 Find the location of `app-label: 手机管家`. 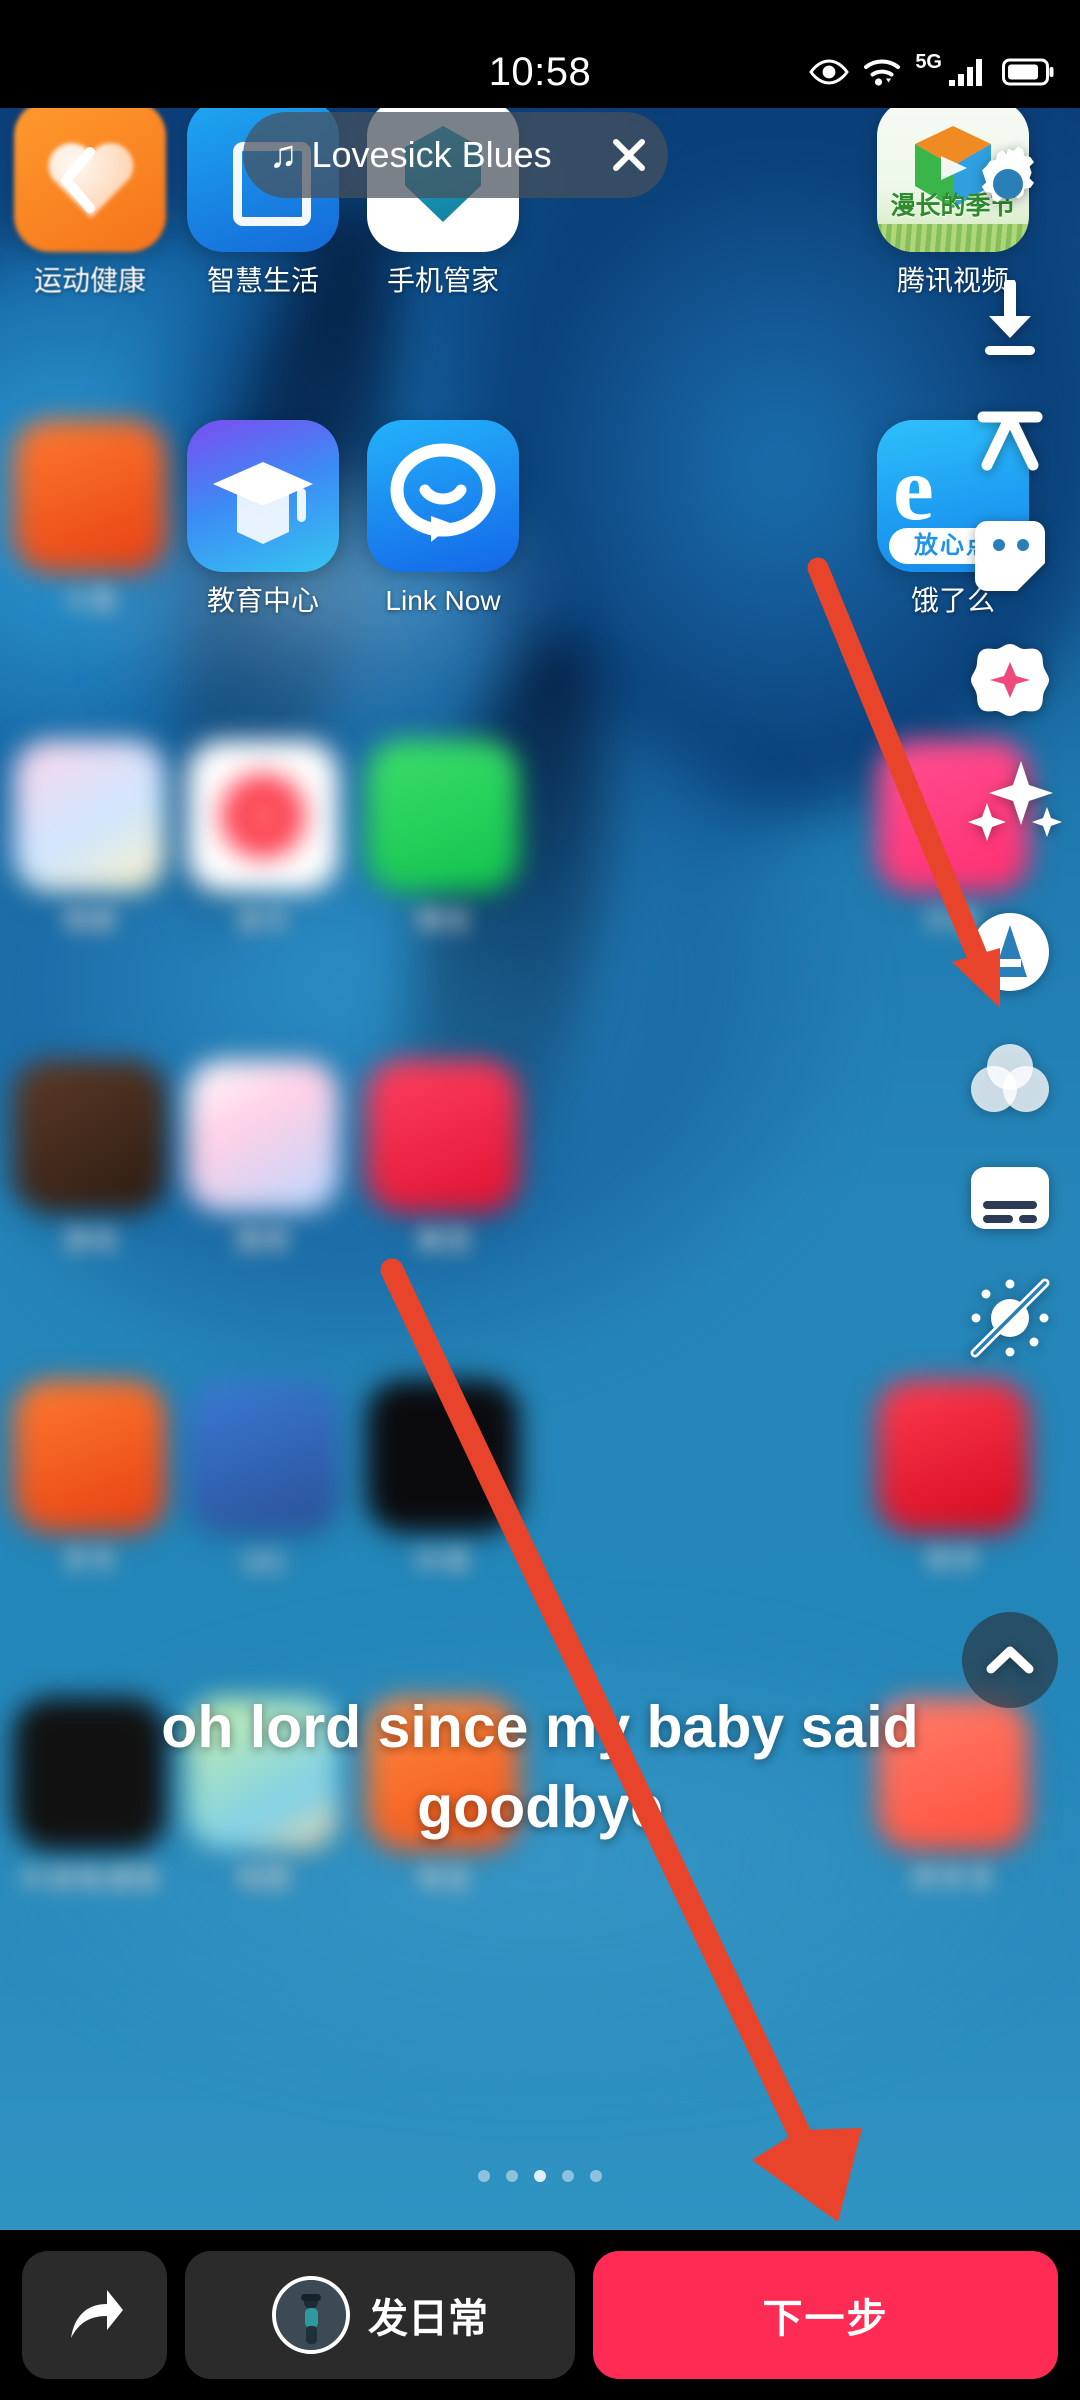

app-label: 手机管家 is located at coordinates (442, 280).